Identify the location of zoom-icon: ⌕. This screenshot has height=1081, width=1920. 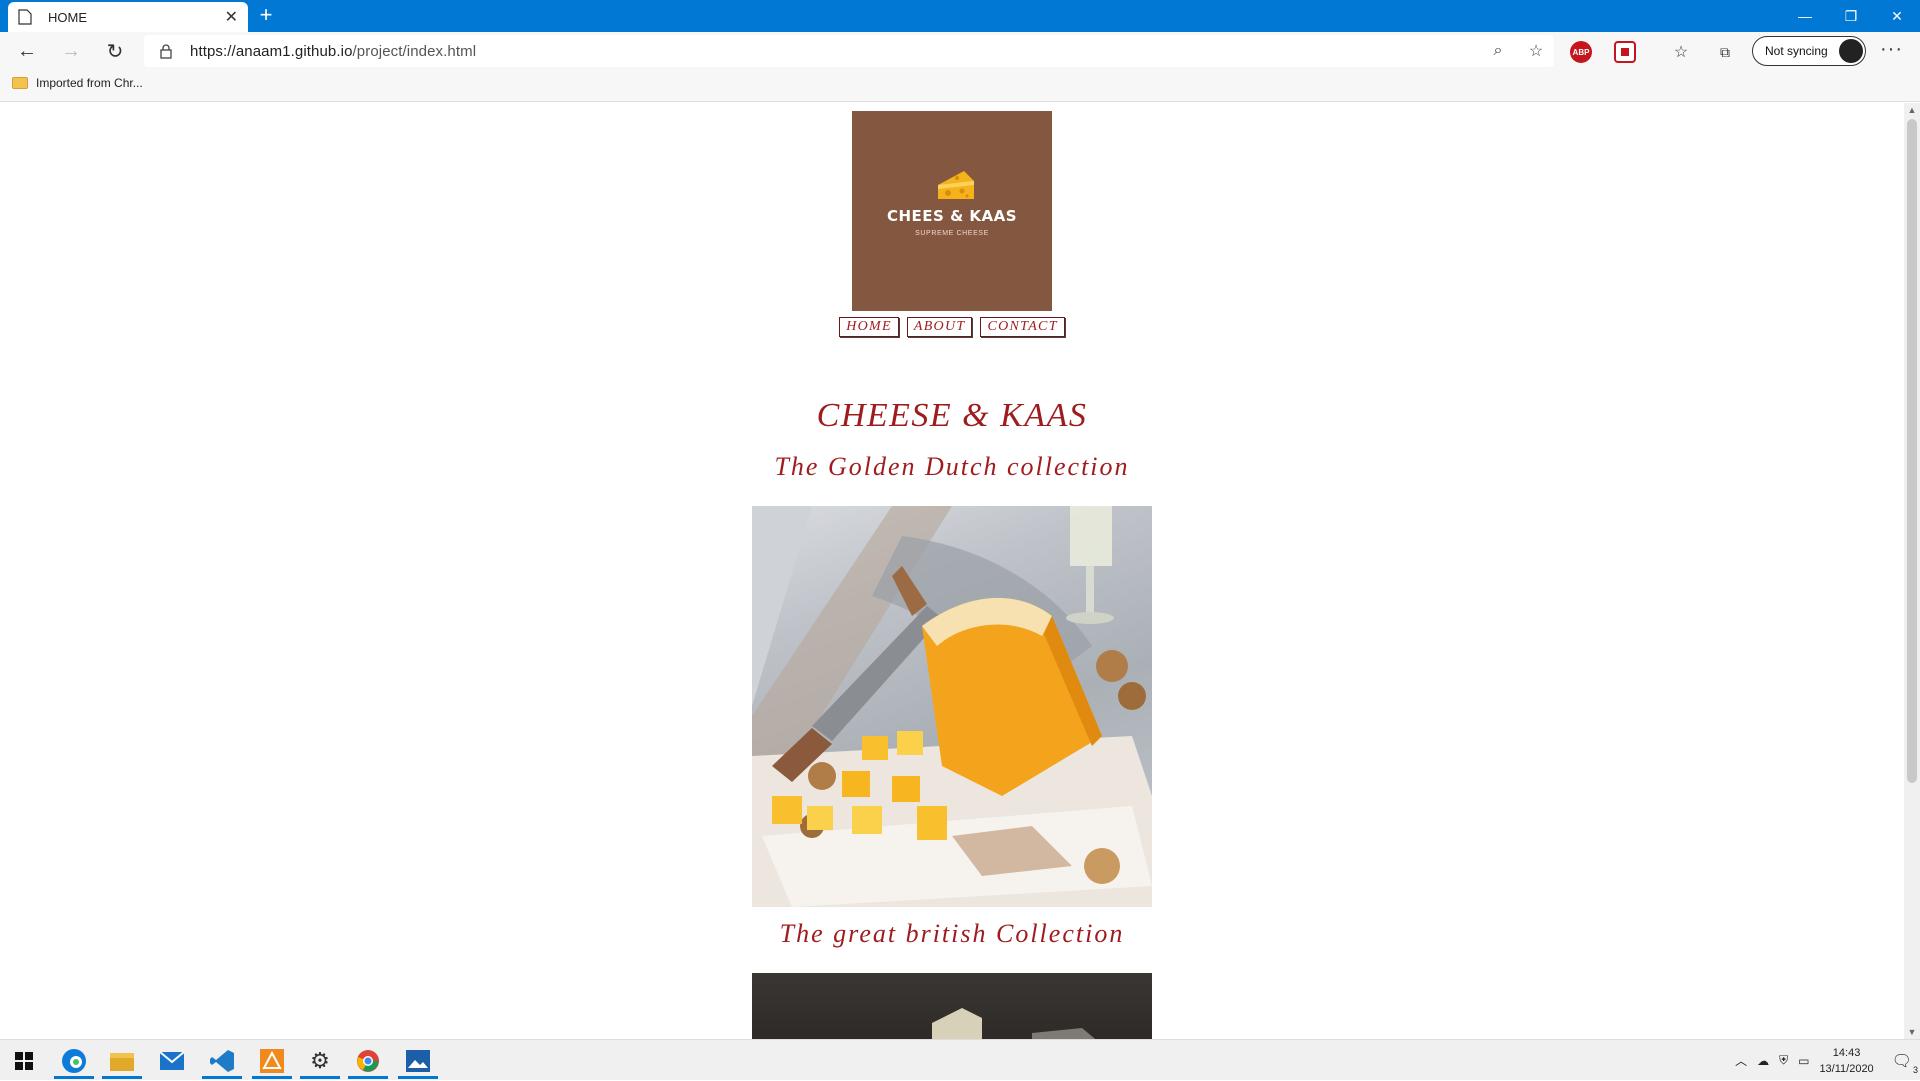
(1498, 51).